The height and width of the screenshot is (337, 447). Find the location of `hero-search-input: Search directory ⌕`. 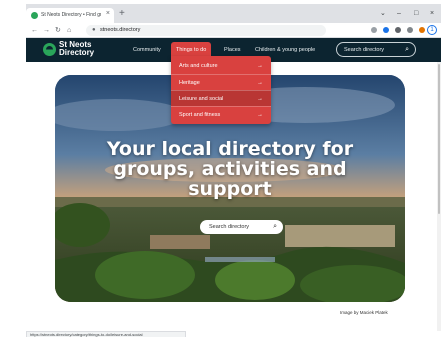

hero-search-input: Search directory ⌕ is located at coordinates (241, 227).